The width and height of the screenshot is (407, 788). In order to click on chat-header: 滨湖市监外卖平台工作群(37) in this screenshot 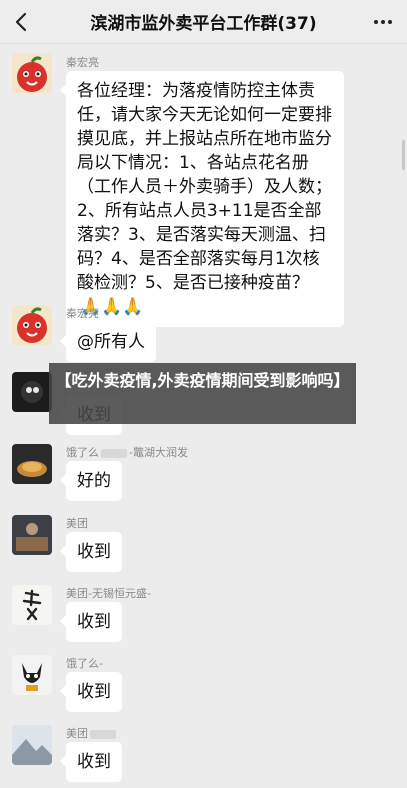, I will do `click(203, 22)`.